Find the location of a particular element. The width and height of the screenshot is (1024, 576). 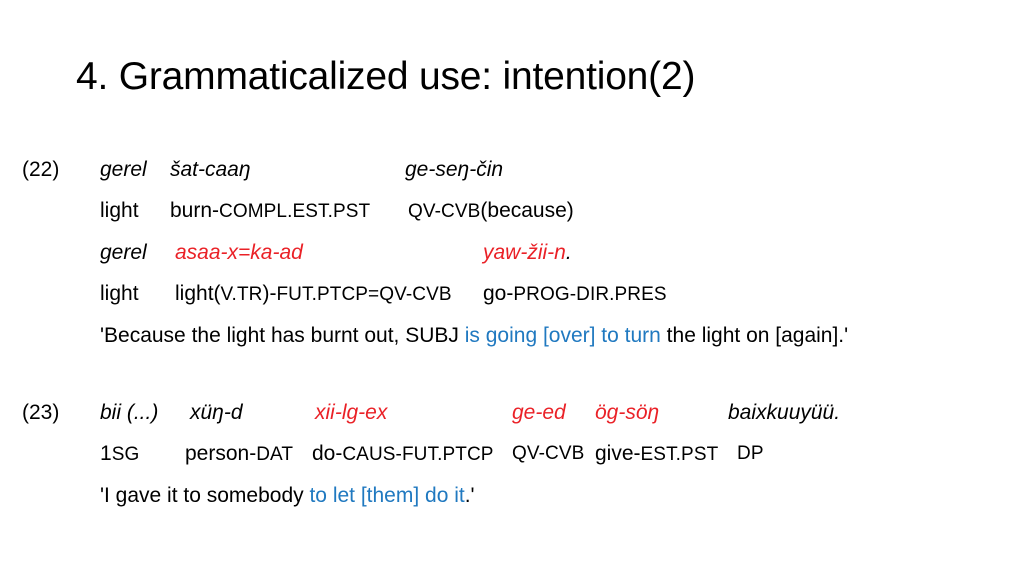

gloss-tag: V.TR is located at coordinates (241, 294).